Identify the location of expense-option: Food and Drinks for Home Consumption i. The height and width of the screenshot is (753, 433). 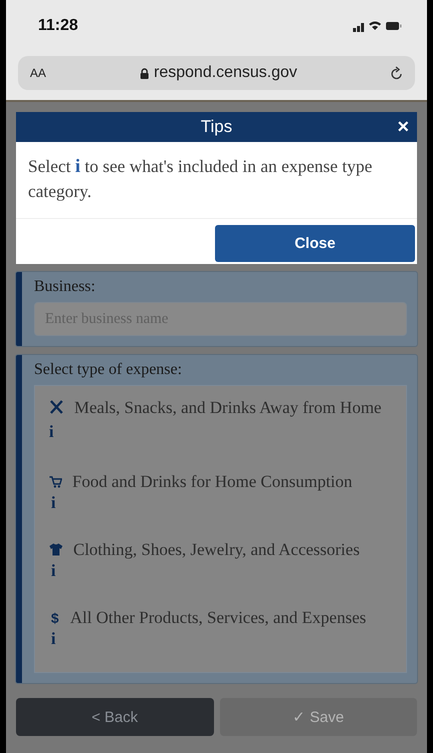
(213, 491).